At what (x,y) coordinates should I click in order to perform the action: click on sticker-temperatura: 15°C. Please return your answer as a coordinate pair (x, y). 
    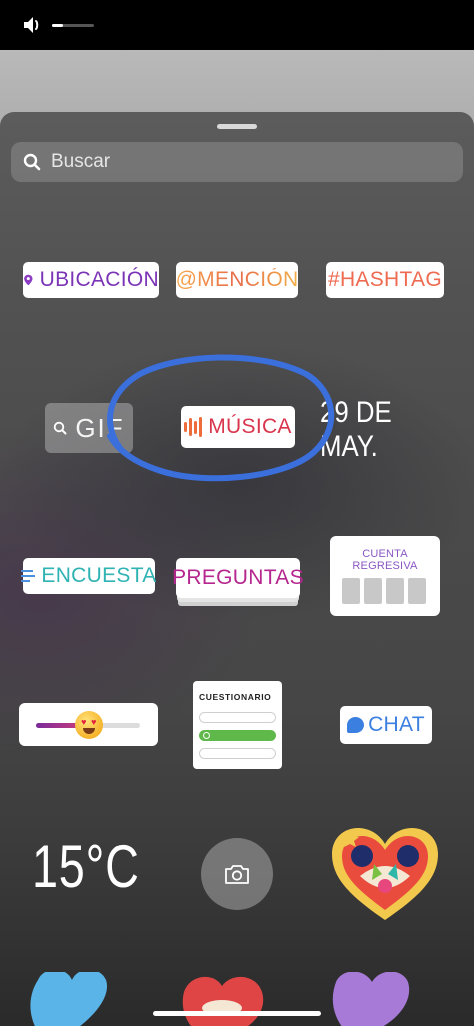
    Looking at the image, I should click on (86, 866).